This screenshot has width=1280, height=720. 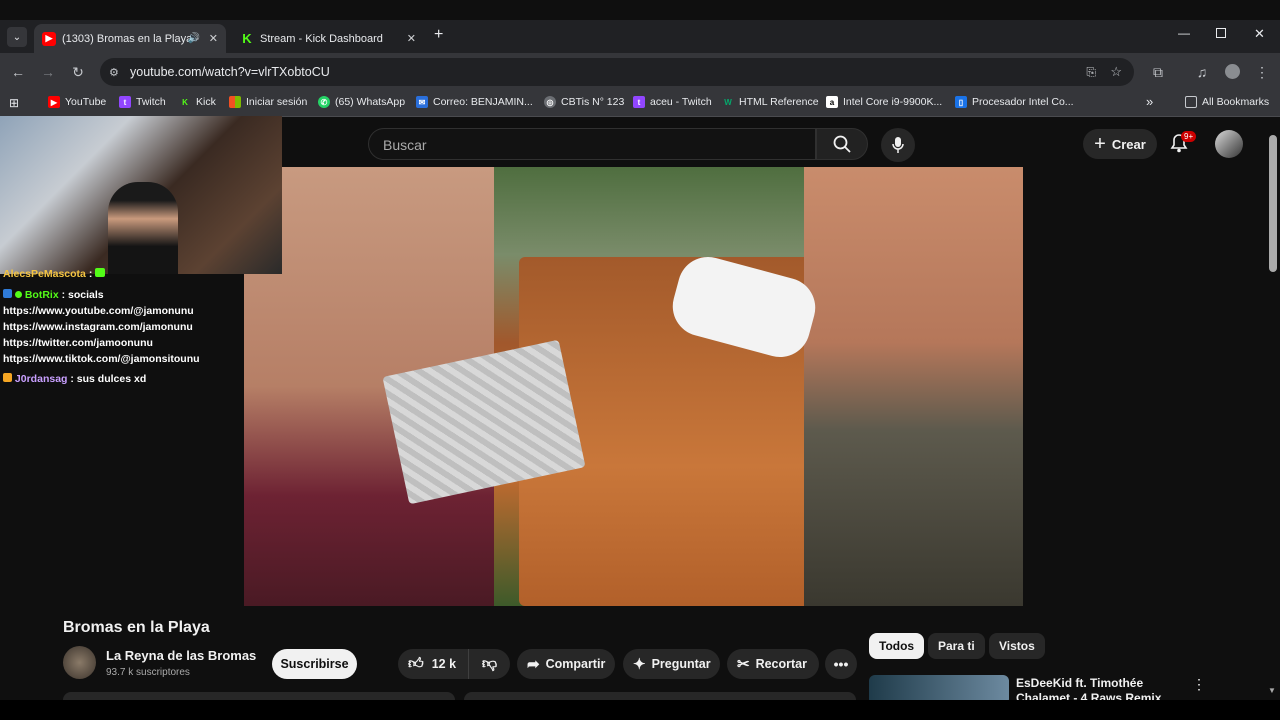 I want to click on restore-icon, so click(x=1221, y=33).